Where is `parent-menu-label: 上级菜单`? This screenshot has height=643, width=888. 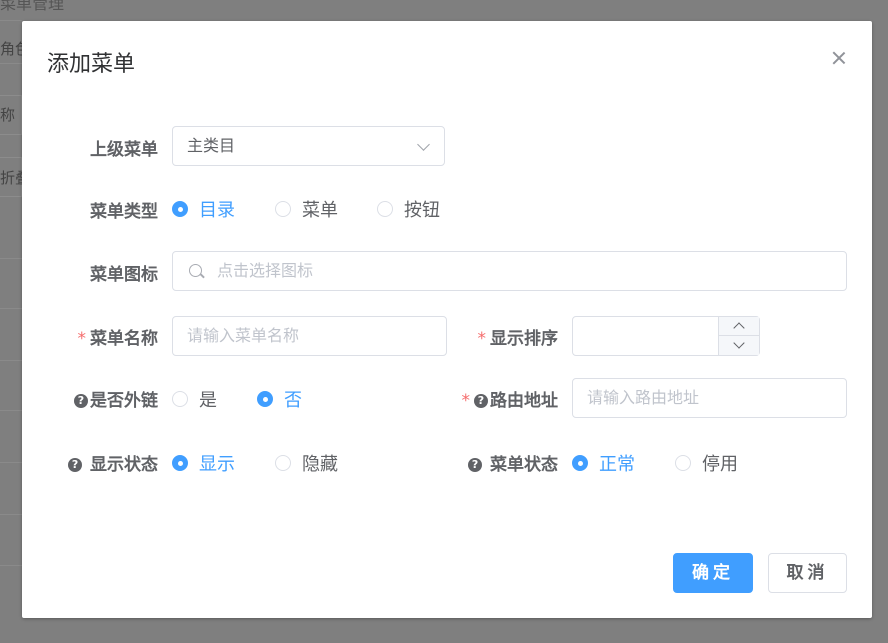 parent-menu-label: 上级菜单 is located at coordinates (124, 150).